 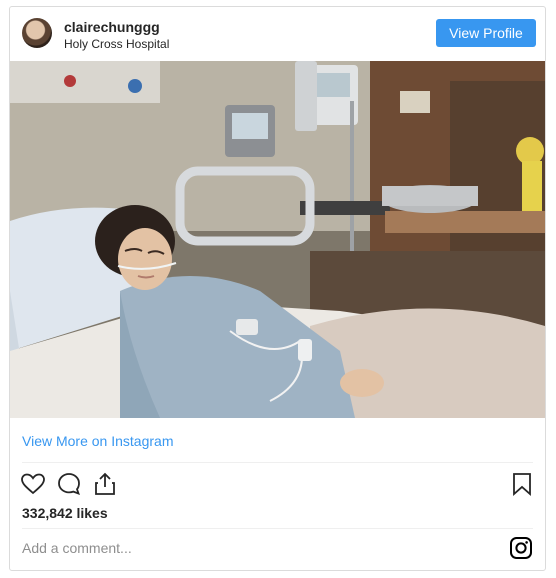 I want to click on view-profile-button: View Profile, so click(x=486, y=33).